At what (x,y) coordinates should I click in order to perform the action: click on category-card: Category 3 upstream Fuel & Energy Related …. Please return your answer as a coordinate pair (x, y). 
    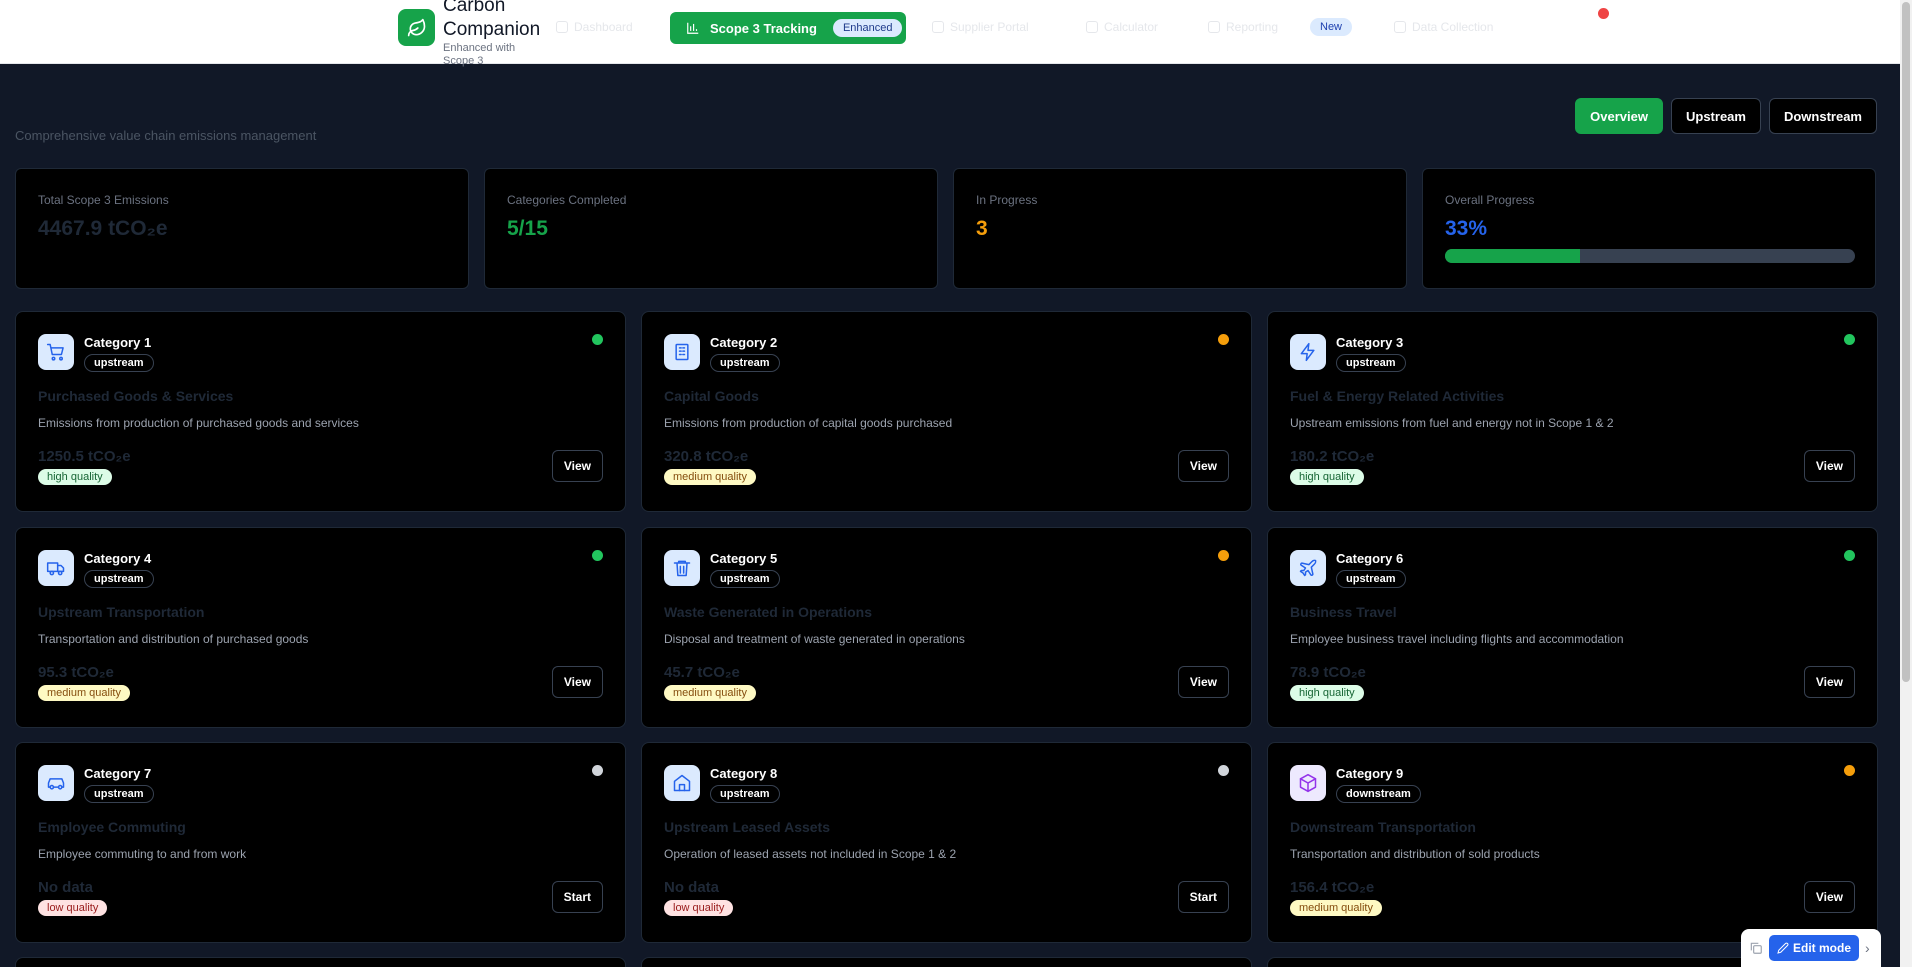
    Looking at the image, I should click on (1572, 411).